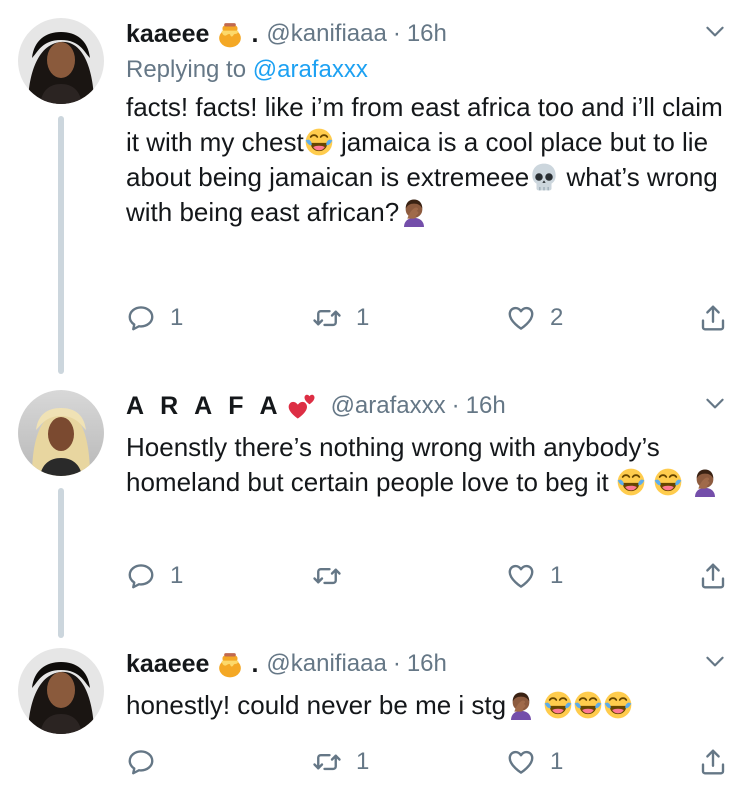 The image size is (750, 790). What do you see at coordinates (204, 406) in the screenshot?
I see `display-name: A R A F A` at bounding box center [204, 406].